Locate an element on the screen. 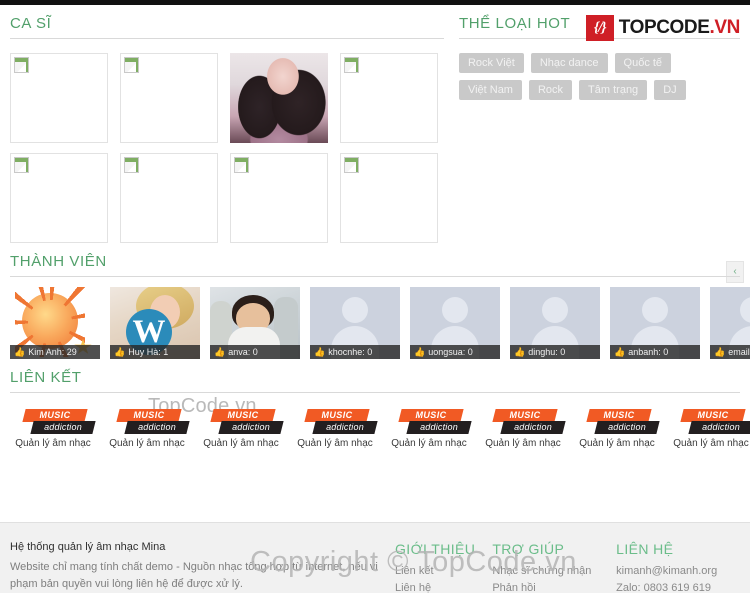 The width and height of the screenshot is (750, 597). genre-tag: Tâm trạng is located at coordinates (613, 90).